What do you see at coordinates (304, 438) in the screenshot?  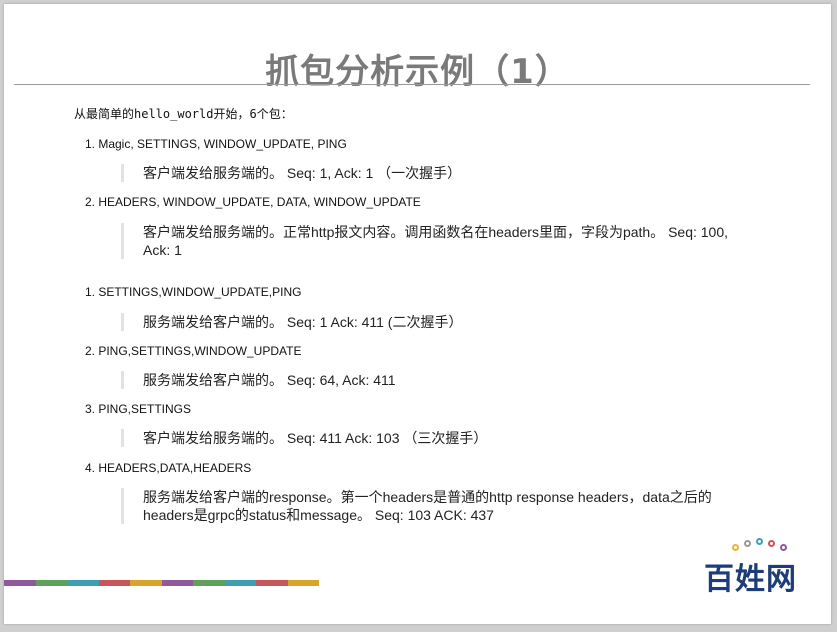 I see `blockquote: 客户端发给服务端的。 Seq: 411 Ack: 103 （三次握手）` at bounding box center [304, 438].